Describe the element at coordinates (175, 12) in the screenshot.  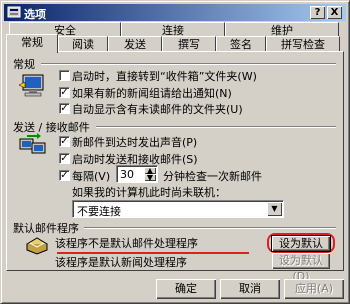
I see `title-bar: 选项 ? X` at that location.